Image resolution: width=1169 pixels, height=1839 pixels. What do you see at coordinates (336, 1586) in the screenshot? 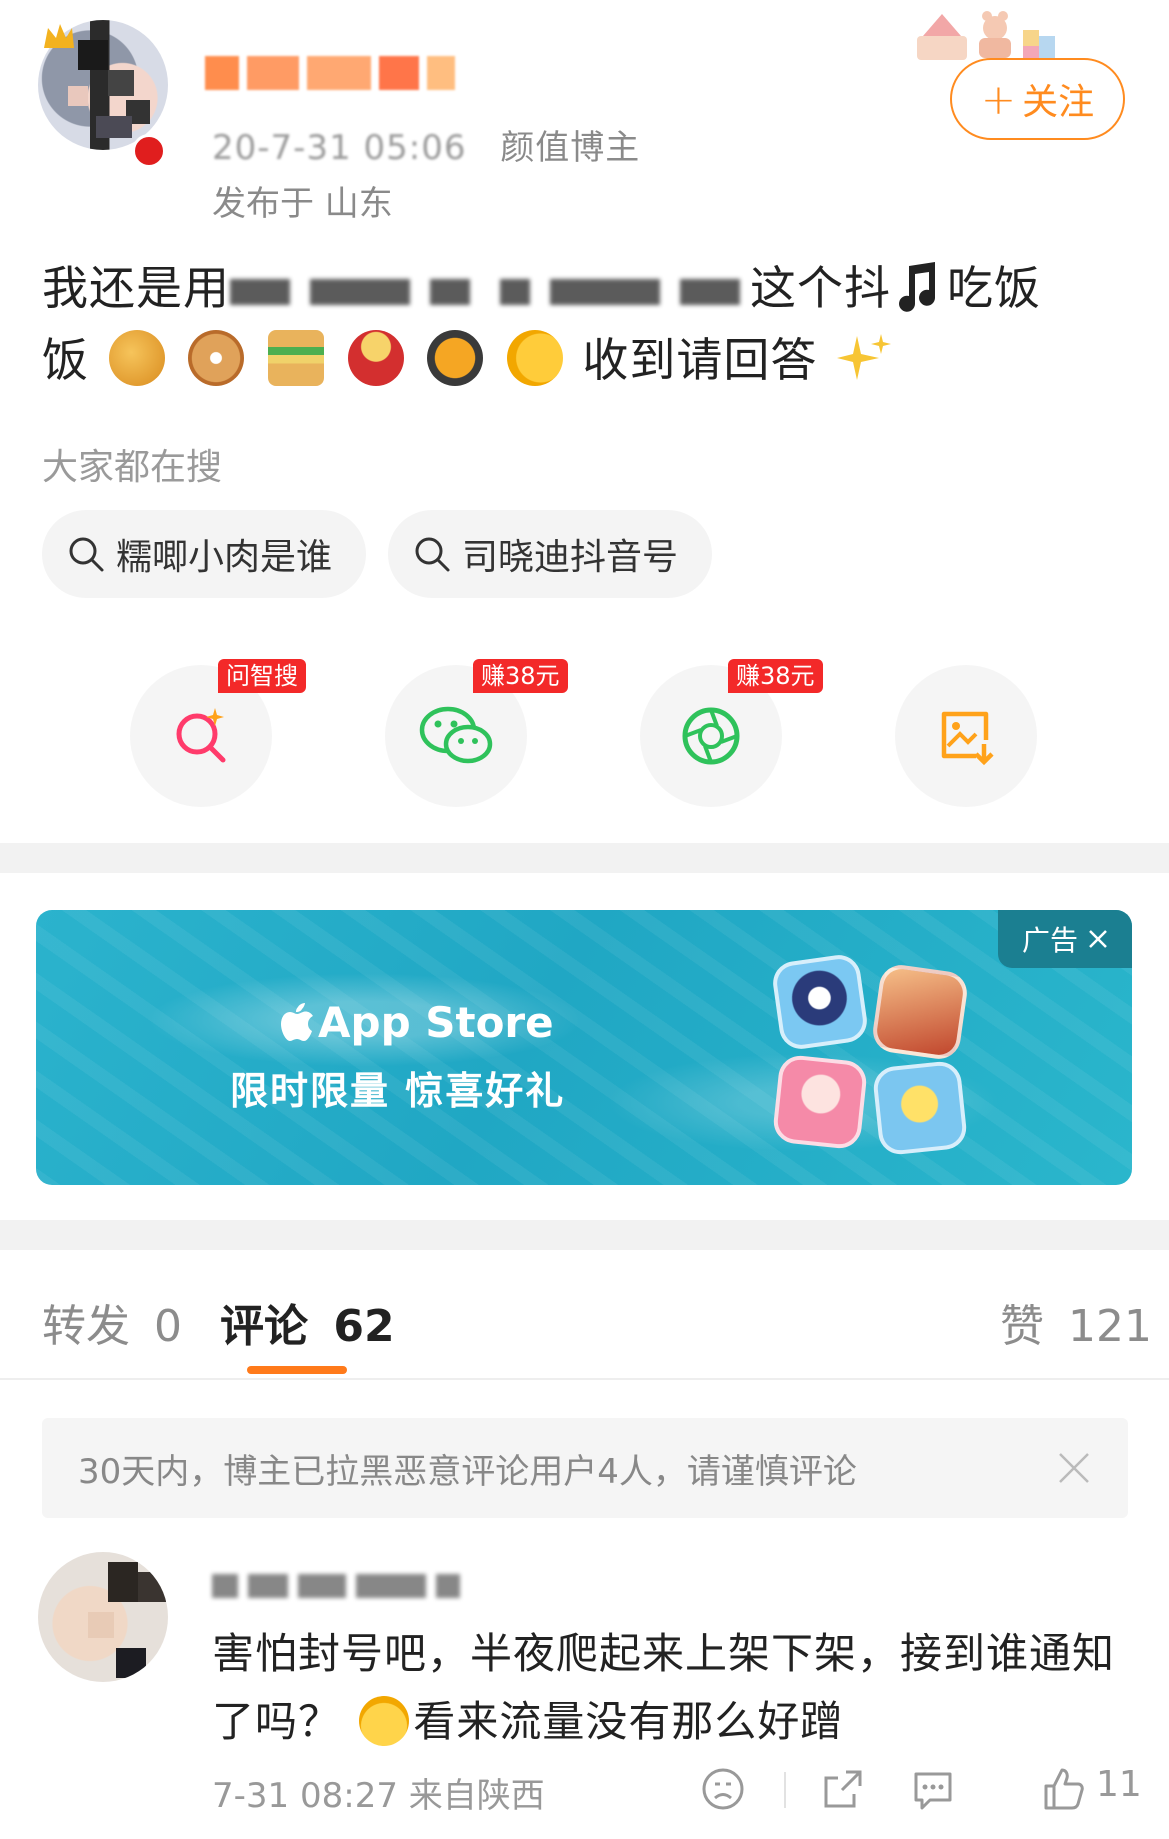
I see `commenter-name` at bounding box center [336, 1586].